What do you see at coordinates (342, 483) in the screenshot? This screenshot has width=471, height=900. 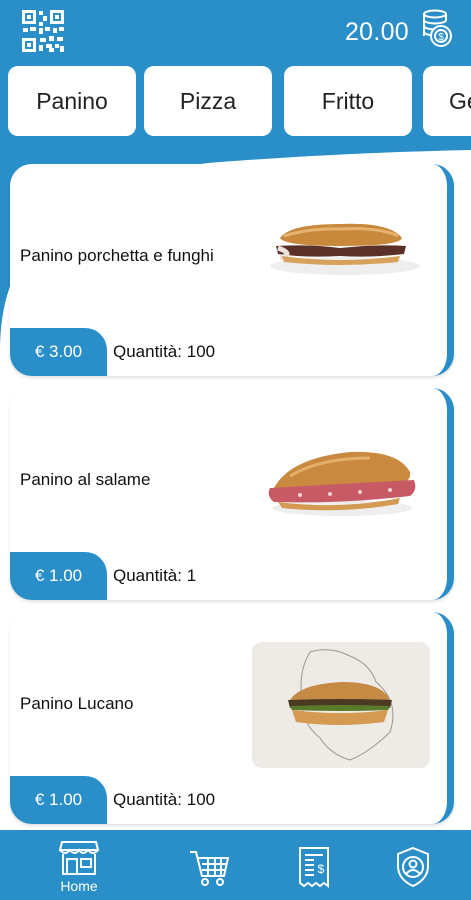 I see `salame-sandwich-image` at bounding box center [342, 483].